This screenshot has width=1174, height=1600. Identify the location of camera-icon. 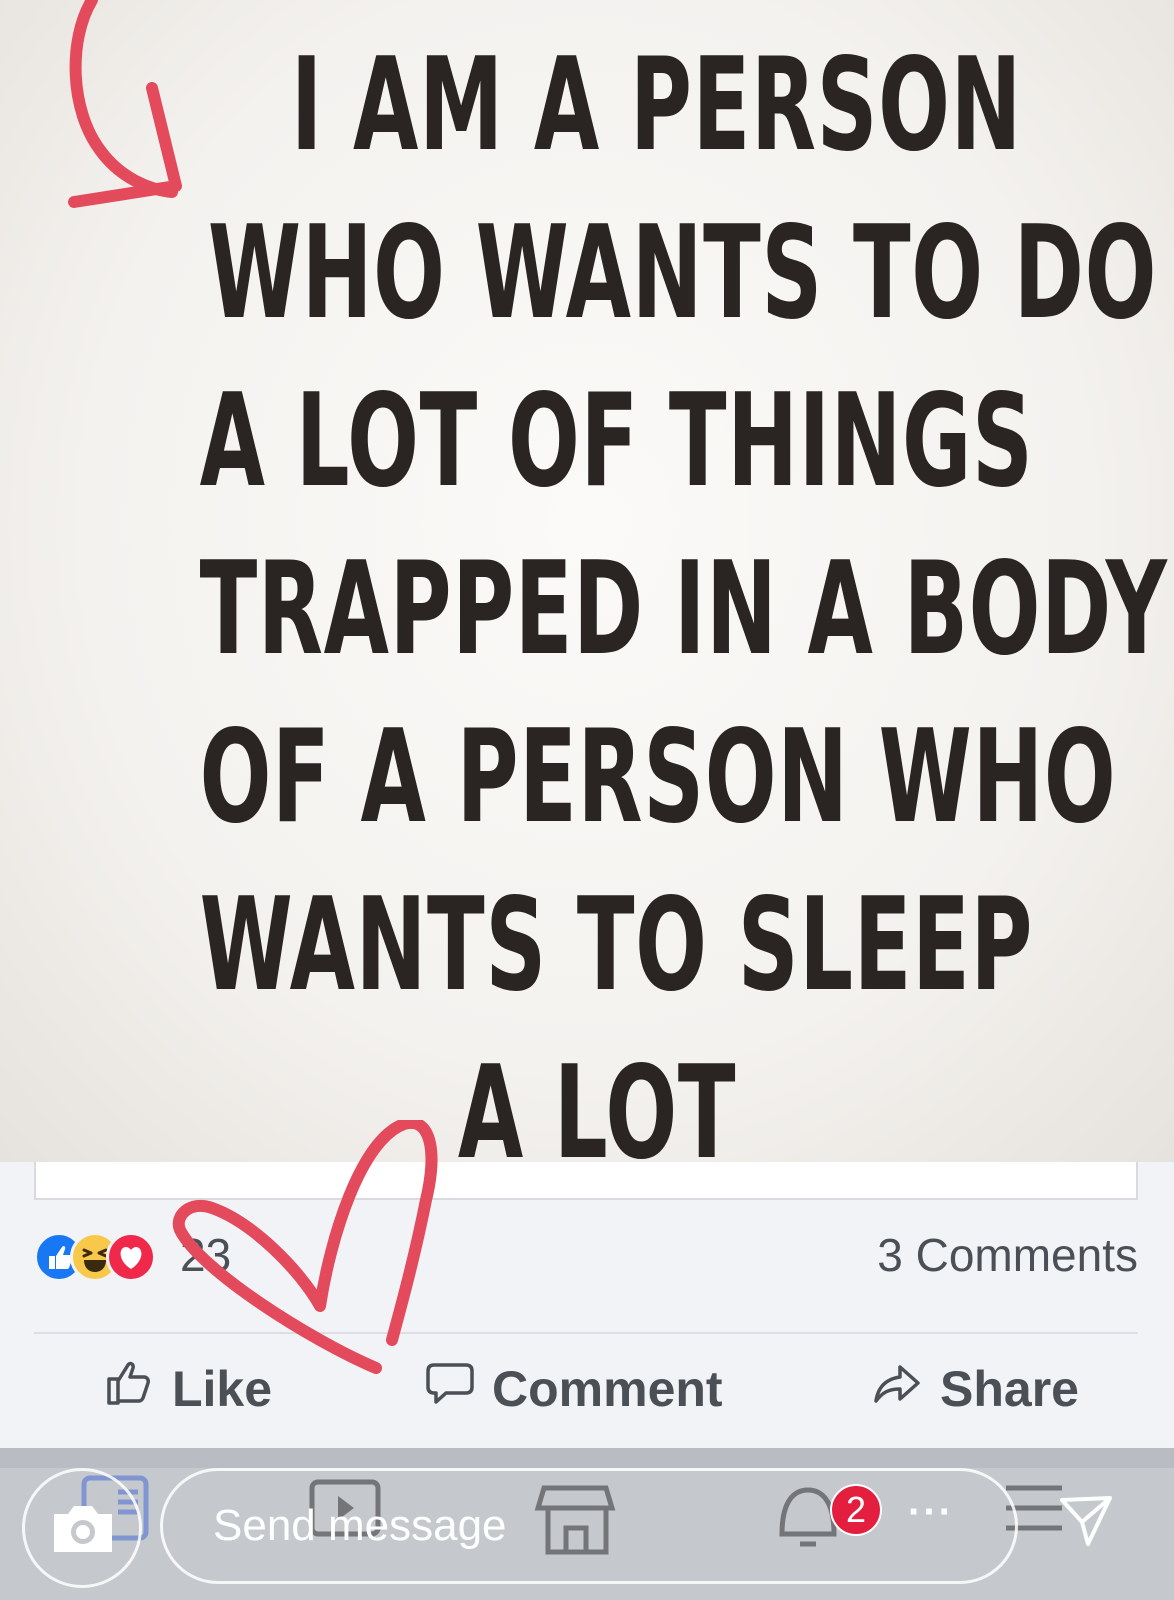
(83, 1530).